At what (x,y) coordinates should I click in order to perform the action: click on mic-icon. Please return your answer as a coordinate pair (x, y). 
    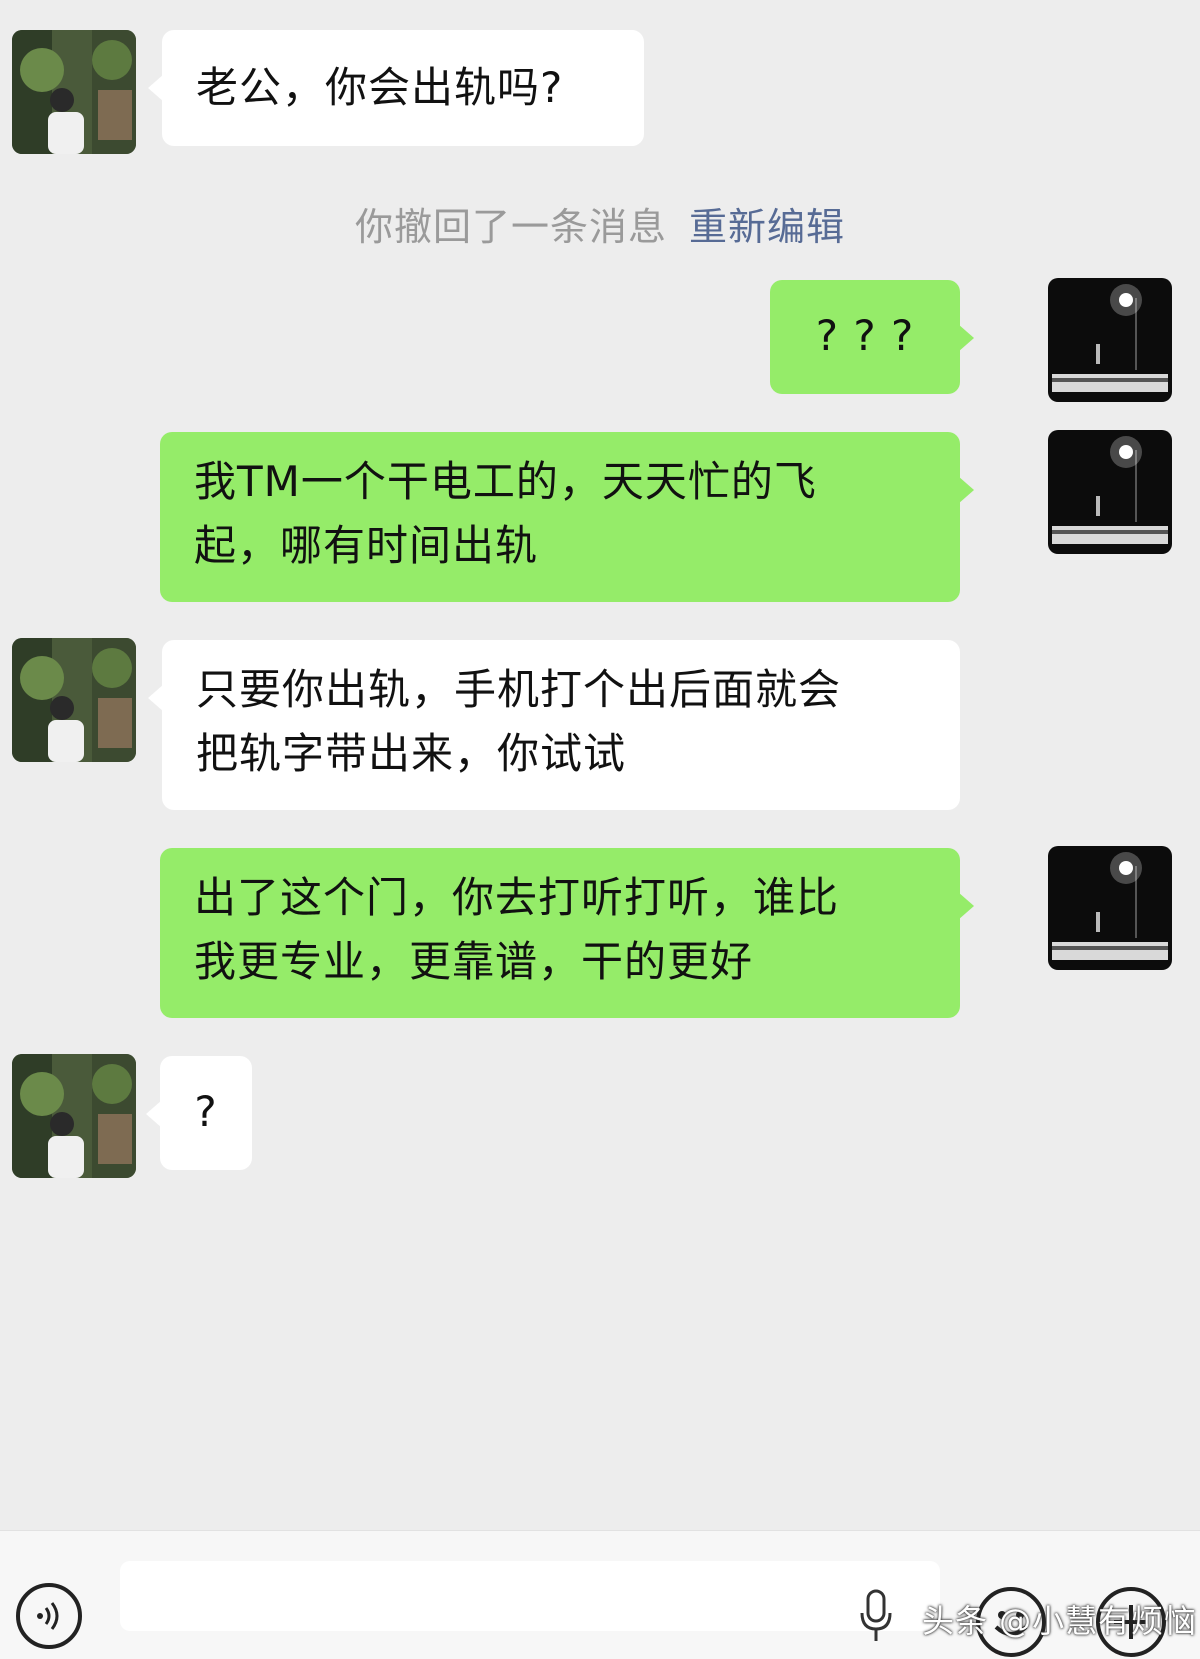
    Looking at the image, I should click on (876, 1617).